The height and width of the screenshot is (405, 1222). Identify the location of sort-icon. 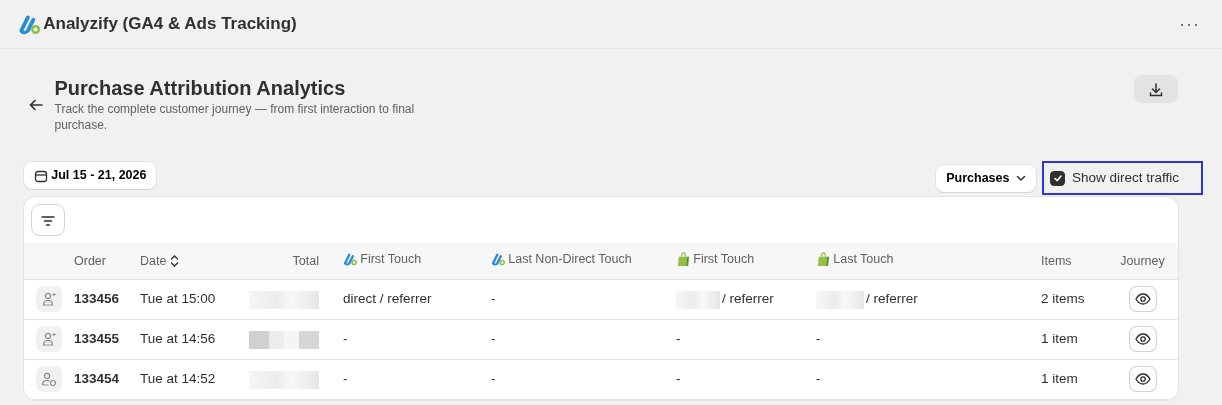
(174, 261).